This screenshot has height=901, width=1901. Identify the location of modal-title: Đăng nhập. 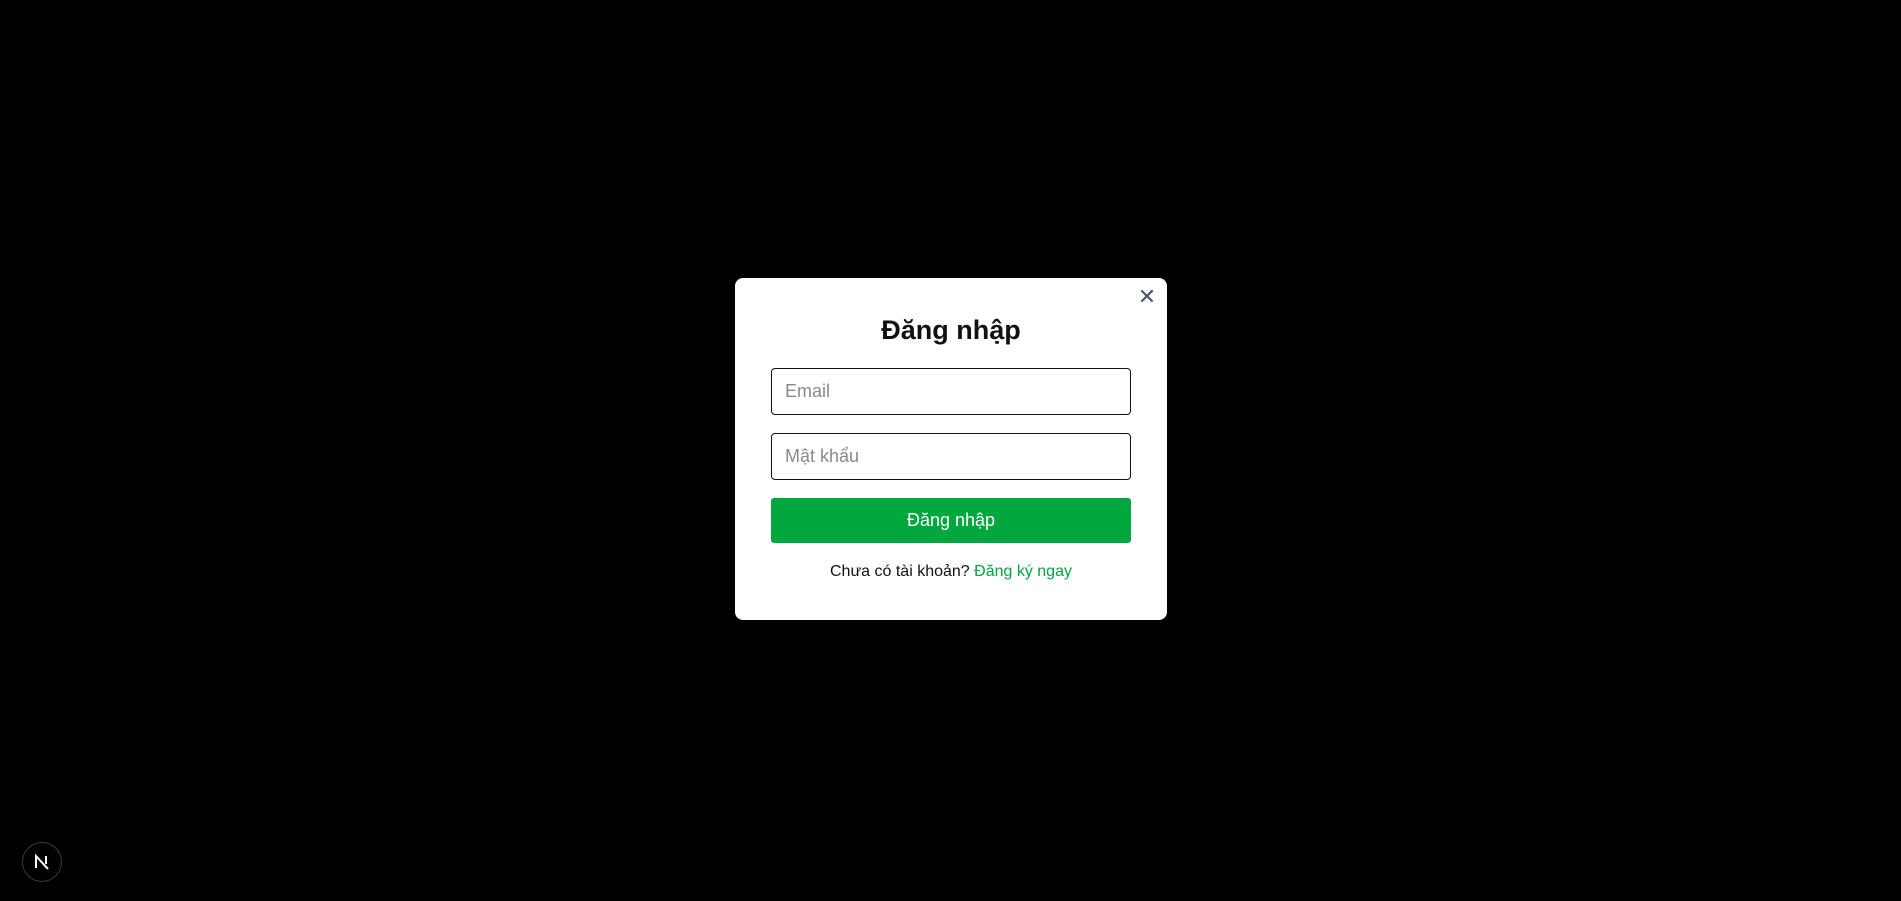
(951, 330).